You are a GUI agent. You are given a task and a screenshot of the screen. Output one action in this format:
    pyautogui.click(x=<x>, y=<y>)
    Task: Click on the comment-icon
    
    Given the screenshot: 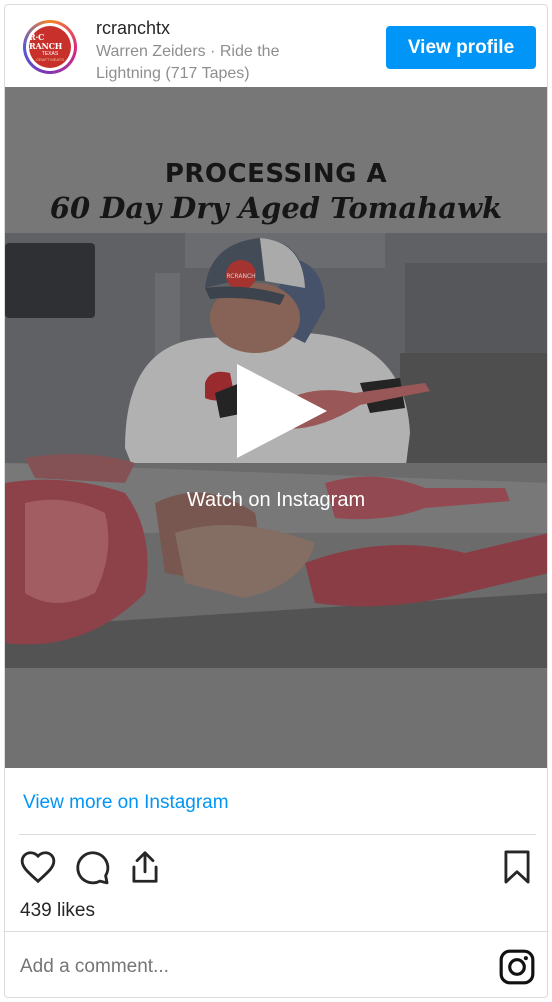 What is the action you would take?
    pyautogui.click(x=92, y=867)
    